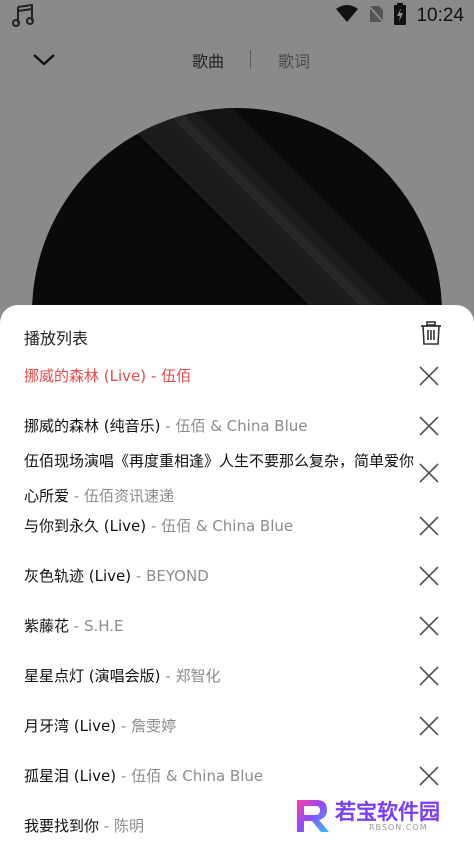  Describe the element at coordinates (237, 626) in the screenshot. I see `playlist-item: 紫藤花 - S.H.E` at that location.